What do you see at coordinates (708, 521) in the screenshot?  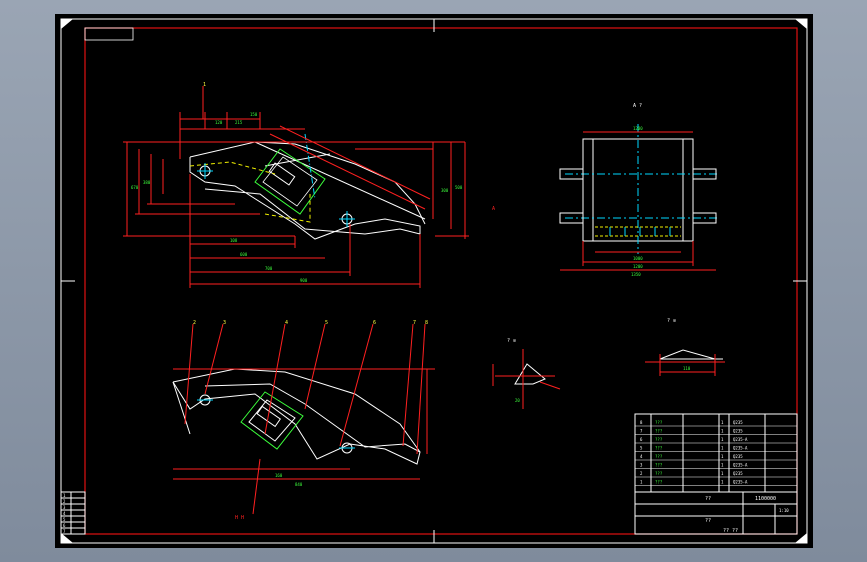 I see `title-name: ??` at bounding box center [708, 521].